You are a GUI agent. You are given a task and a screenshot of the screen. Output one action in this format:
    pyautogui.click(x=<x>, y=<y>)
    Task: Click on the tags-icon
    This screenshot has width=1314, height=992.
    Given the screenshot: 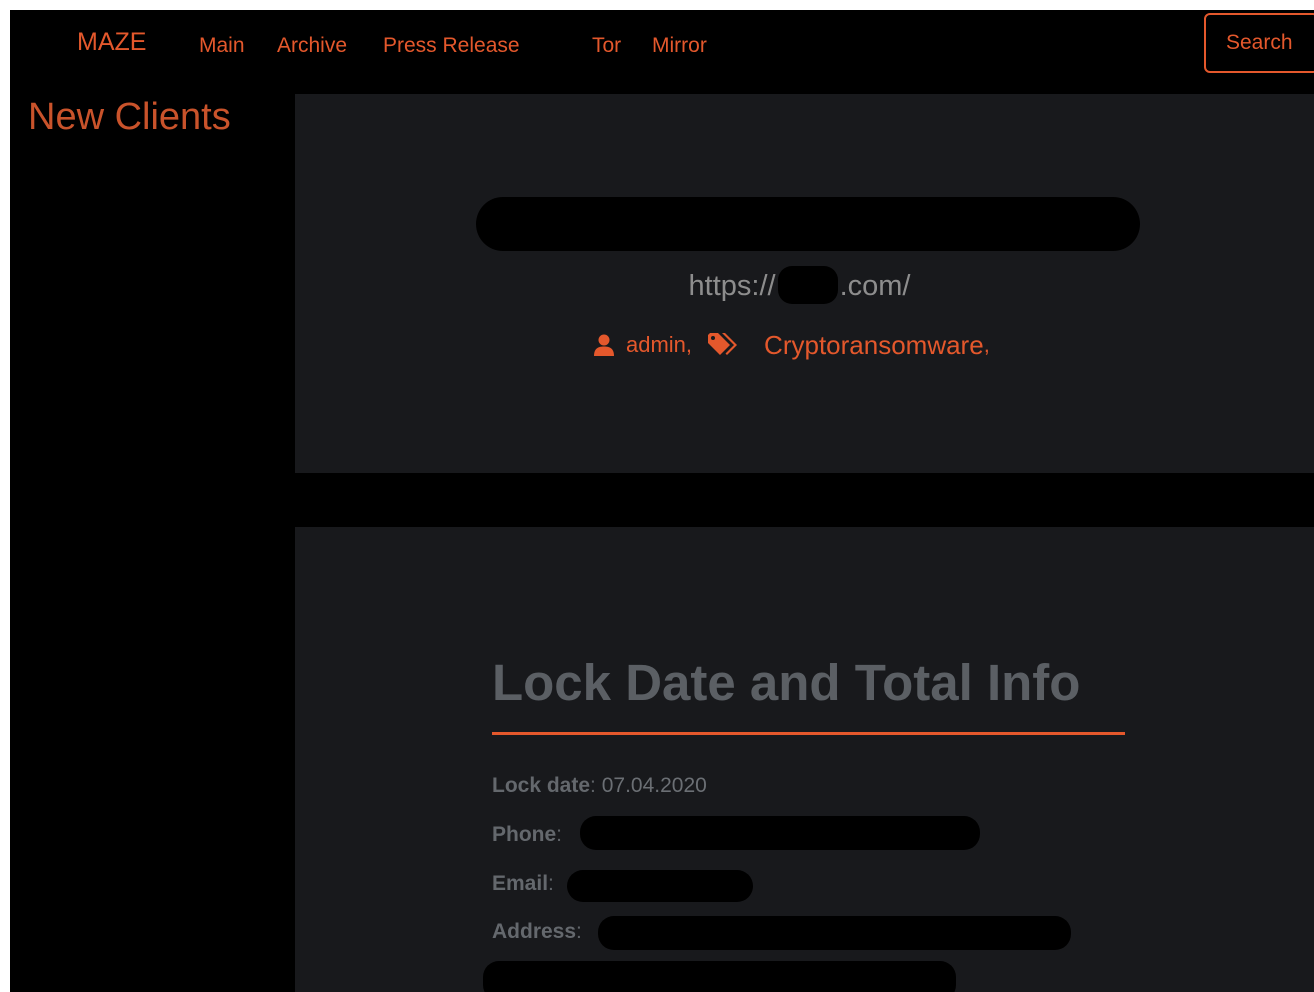 What is the action you would take?
    pyautogui.click(x=723, y=345)
    